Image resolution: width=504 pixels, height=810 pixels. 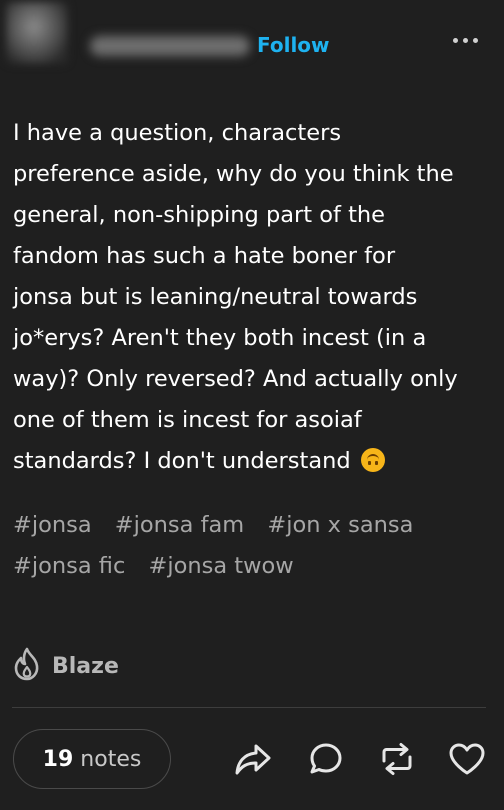 What do you see at coordinates (215, 297) in the screenshot?
I see `body-line: jonsa but is leaning/neutral towards` at bounding box center [215, 297].